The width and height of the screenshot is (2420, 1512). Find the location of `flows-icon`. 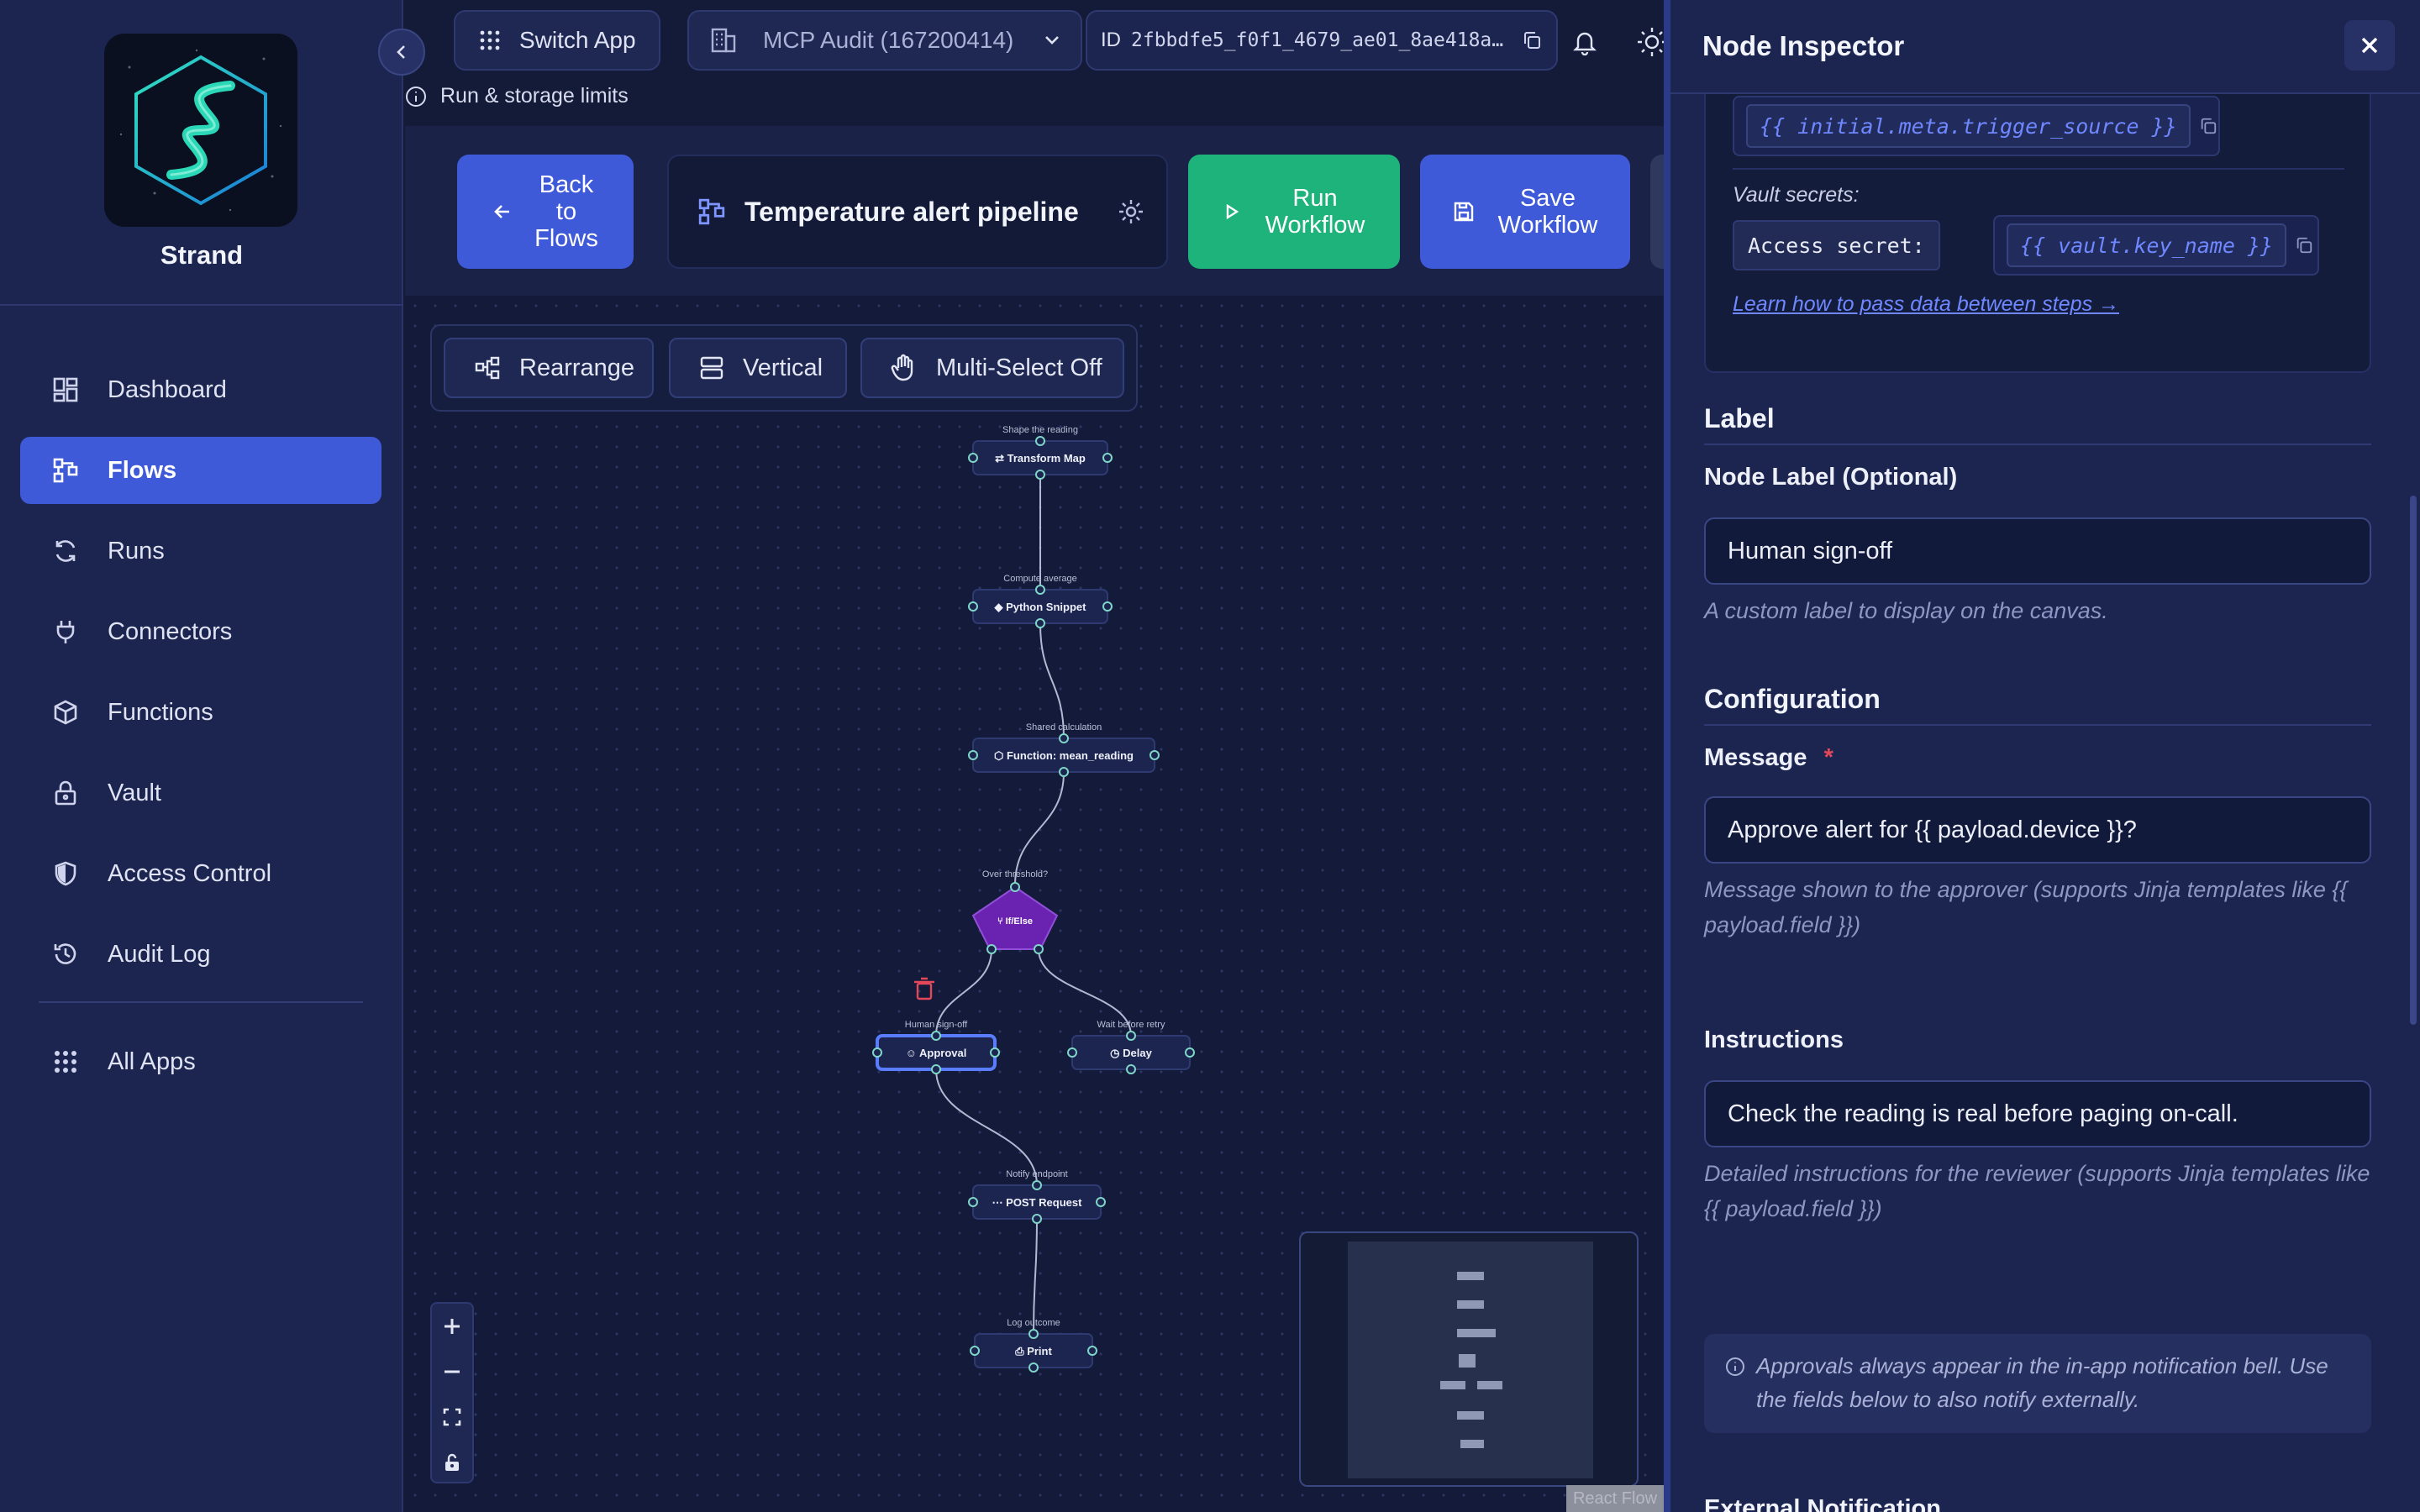

flows-icon is located at coordinates (65, 470).